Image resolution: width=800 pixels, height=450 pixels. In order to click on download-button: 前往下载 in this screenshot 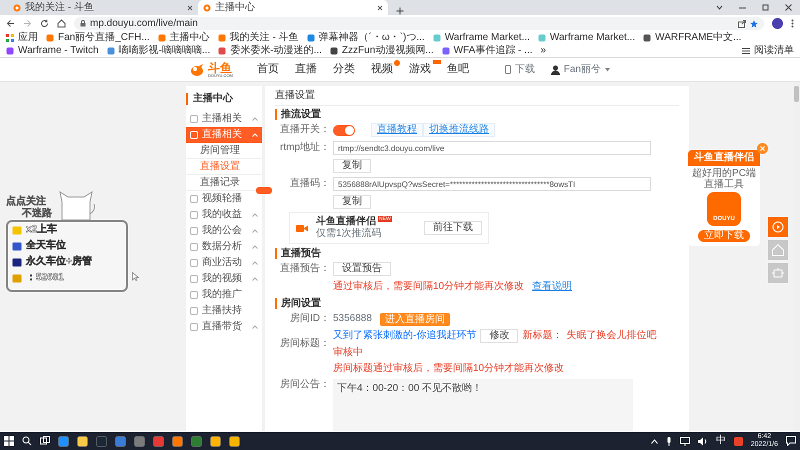, I will do `click(453, 228)`.